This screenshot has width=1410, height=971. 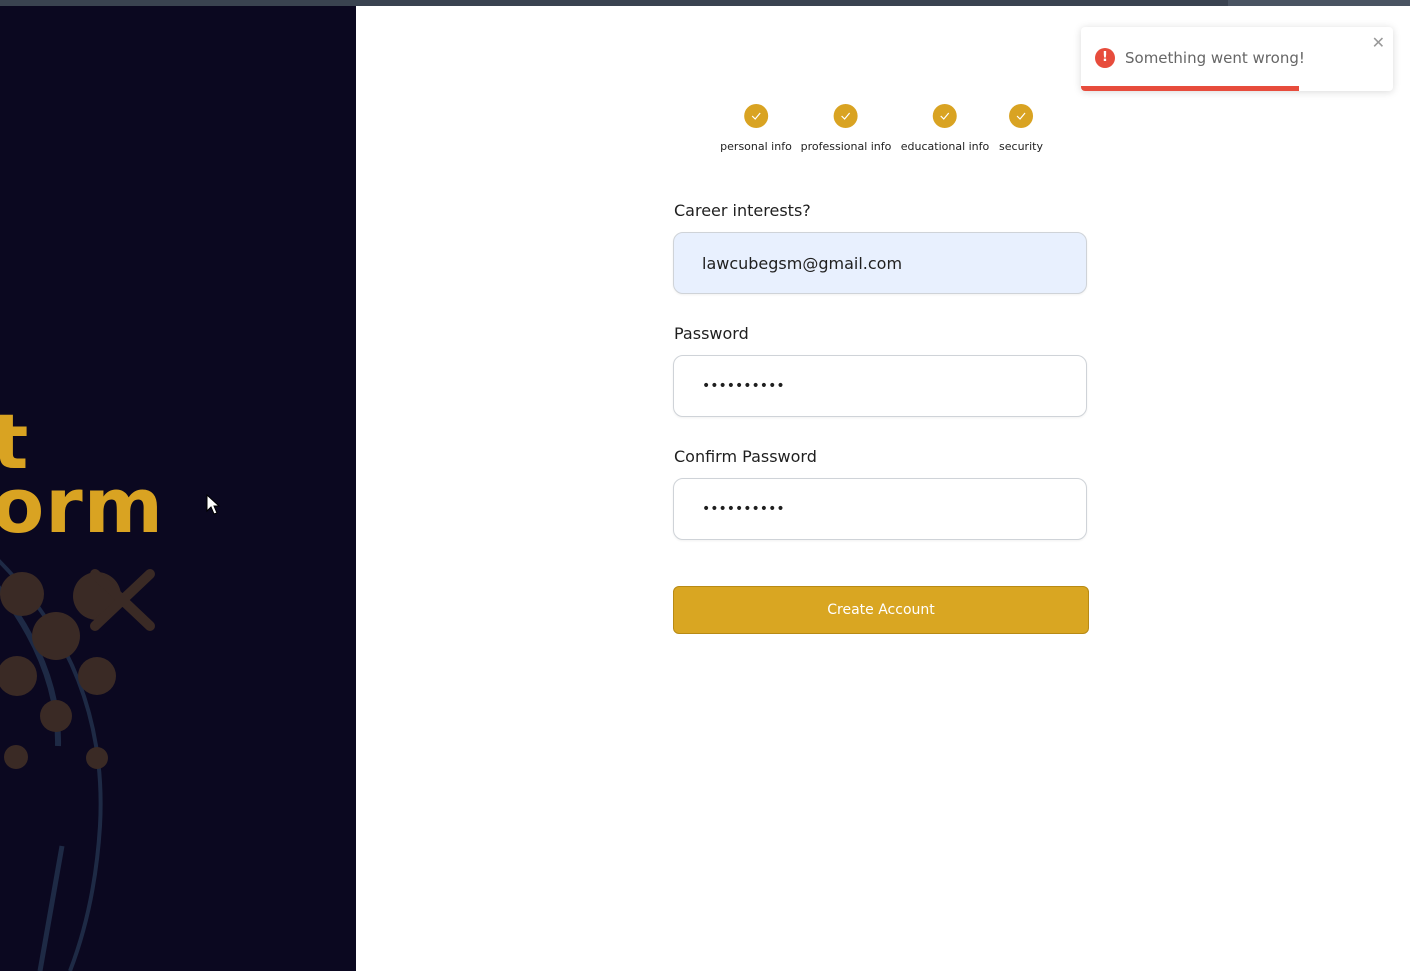 I want to click on create-account-button: Create Account, so click(x=881, y=610).